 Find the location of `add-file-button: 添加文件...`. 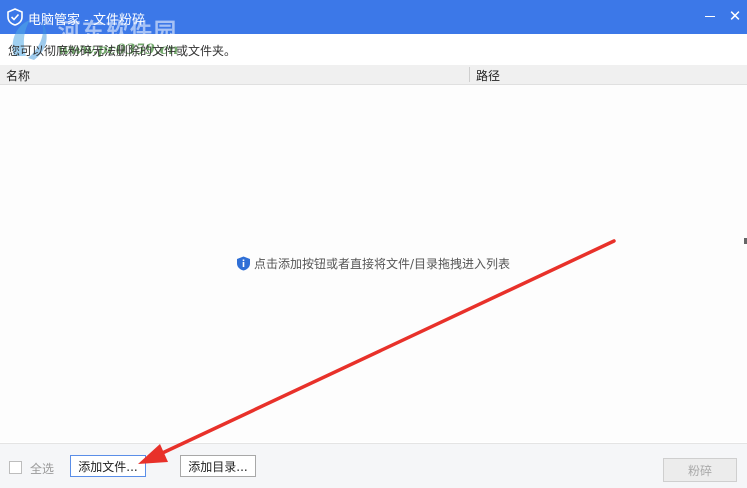

add-file-button: 添加文件... is located at coordinates (108, 466).